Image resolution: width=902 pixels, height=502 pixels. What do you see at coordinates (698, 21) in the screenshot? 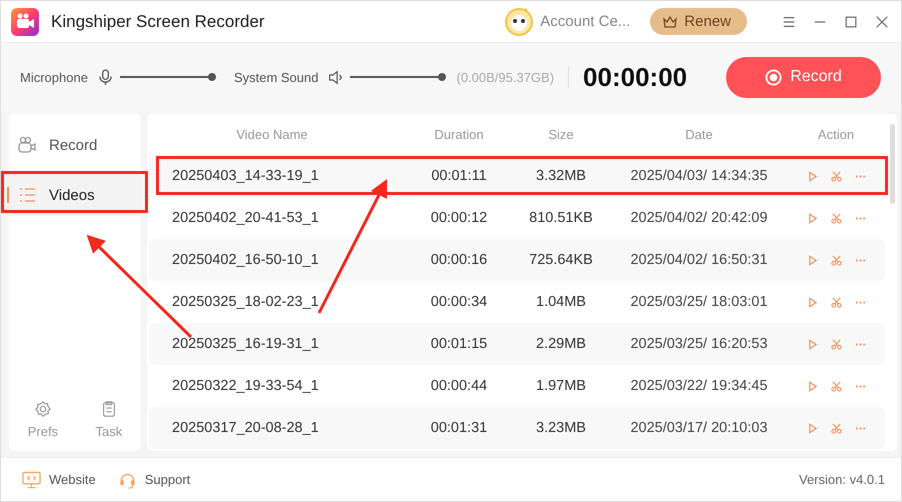
I see `renew-button: Renew` at bounding box center [698, 21].